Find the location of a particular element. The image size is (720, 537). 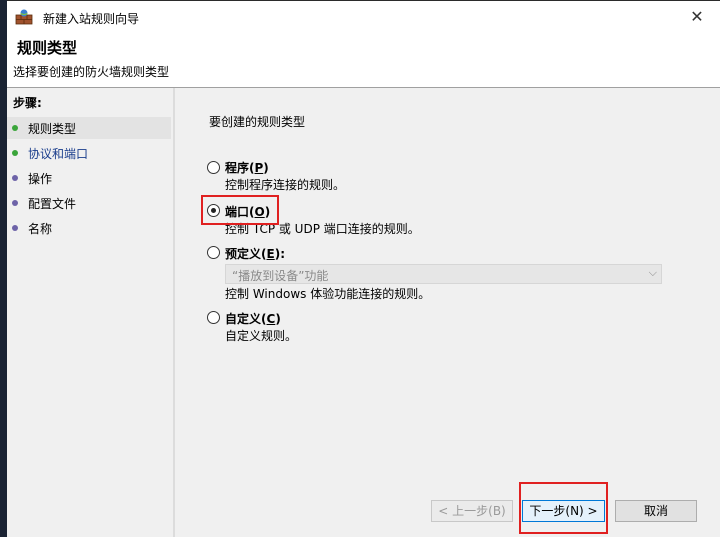

predefined-select-value: “播放到设备”功能 is located at coordinates (280, 276).